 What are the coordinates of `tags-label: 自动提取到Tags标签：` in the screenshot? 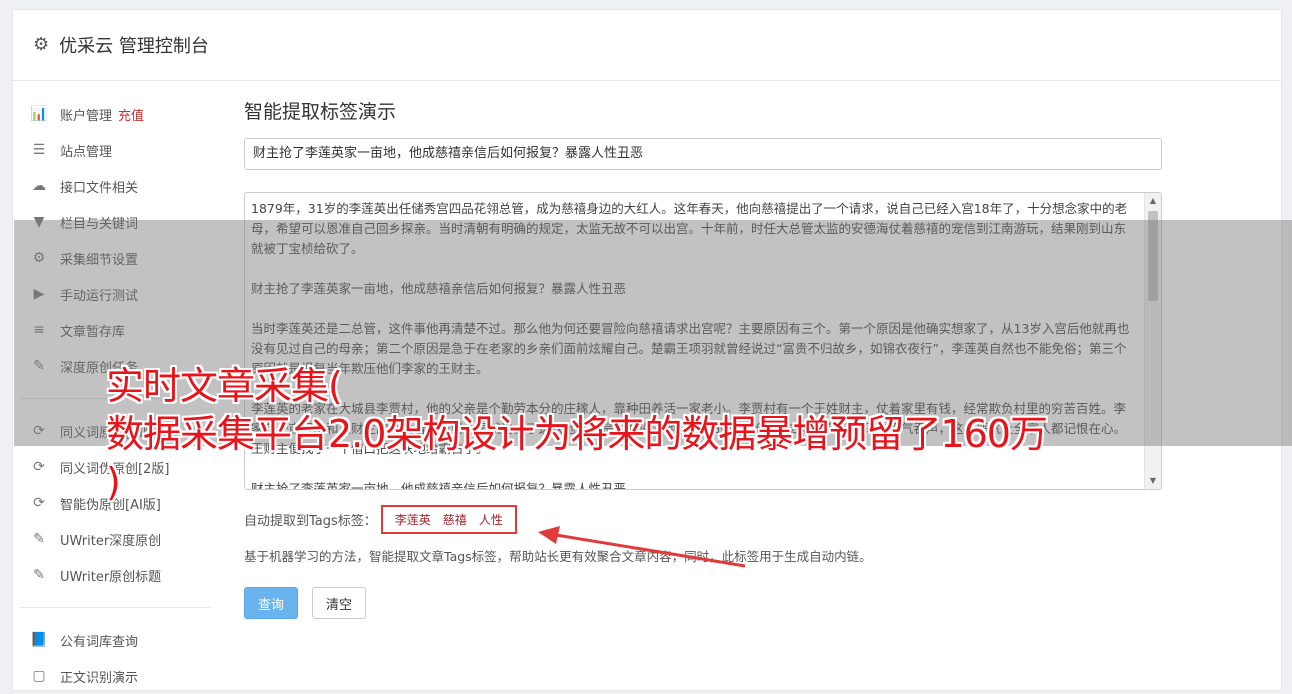 It's located at (310, 521).